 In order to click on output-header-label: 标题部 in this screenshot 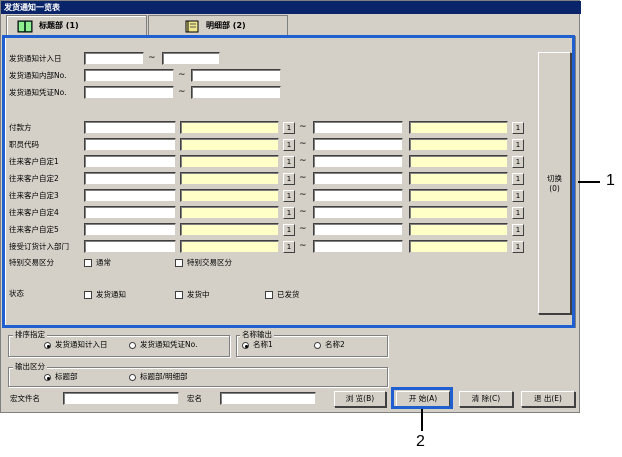, I will do `click(66, 376)`.